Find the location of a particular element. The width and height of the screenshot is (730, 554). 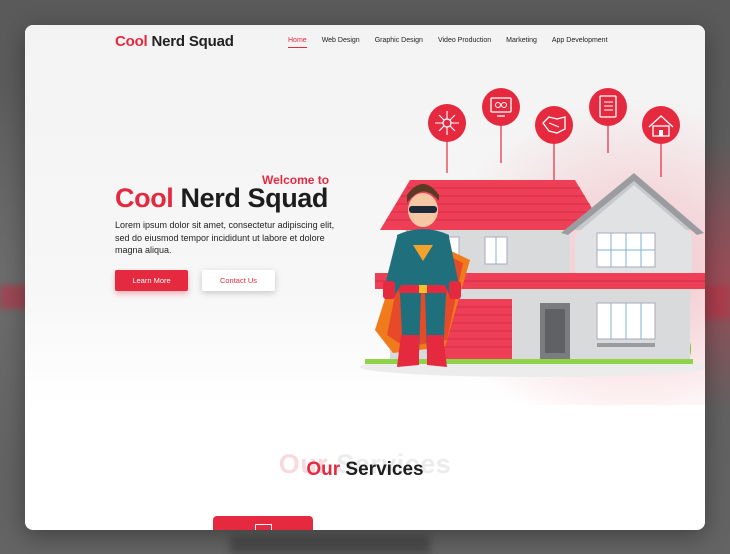

site-logo: Cool Nerd Squad is located at coordinates (174, 41).